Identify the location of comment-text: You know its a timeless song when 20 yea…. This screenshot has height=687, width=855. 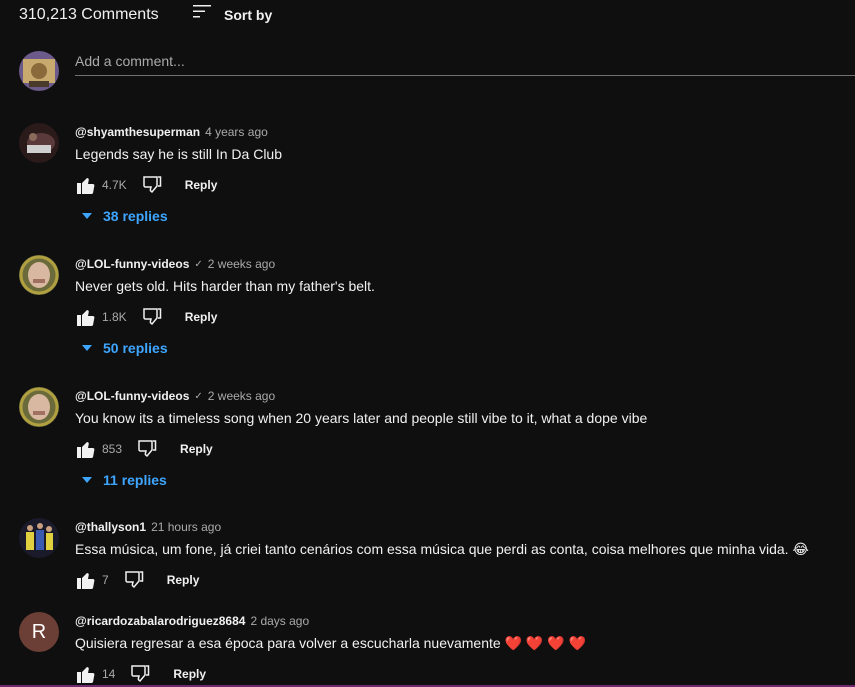
(361, 418).